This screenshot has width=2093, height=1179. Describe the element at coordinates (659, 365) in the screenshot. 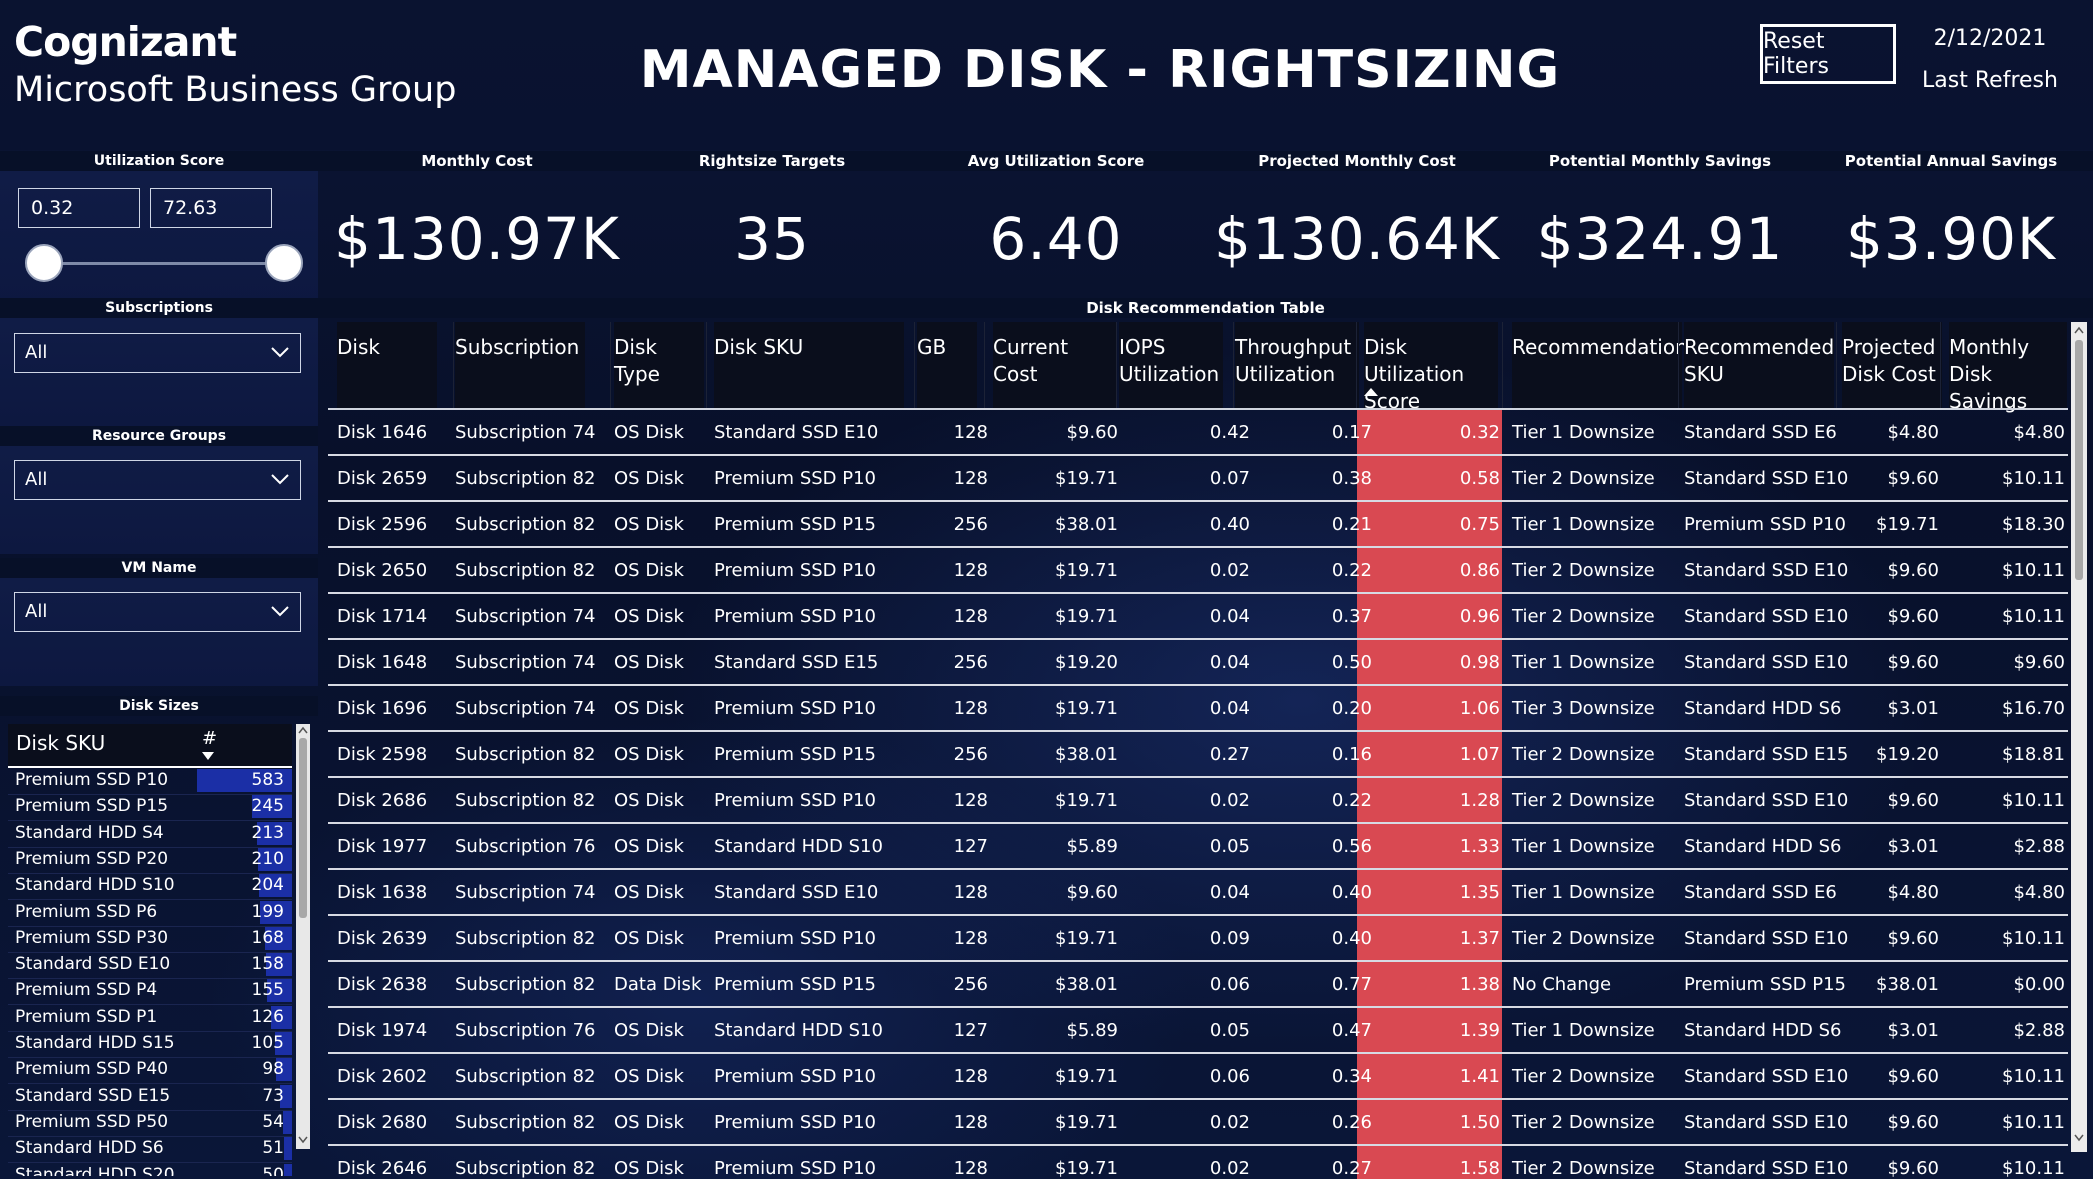

I see `column-header: Disk Type` at that location.